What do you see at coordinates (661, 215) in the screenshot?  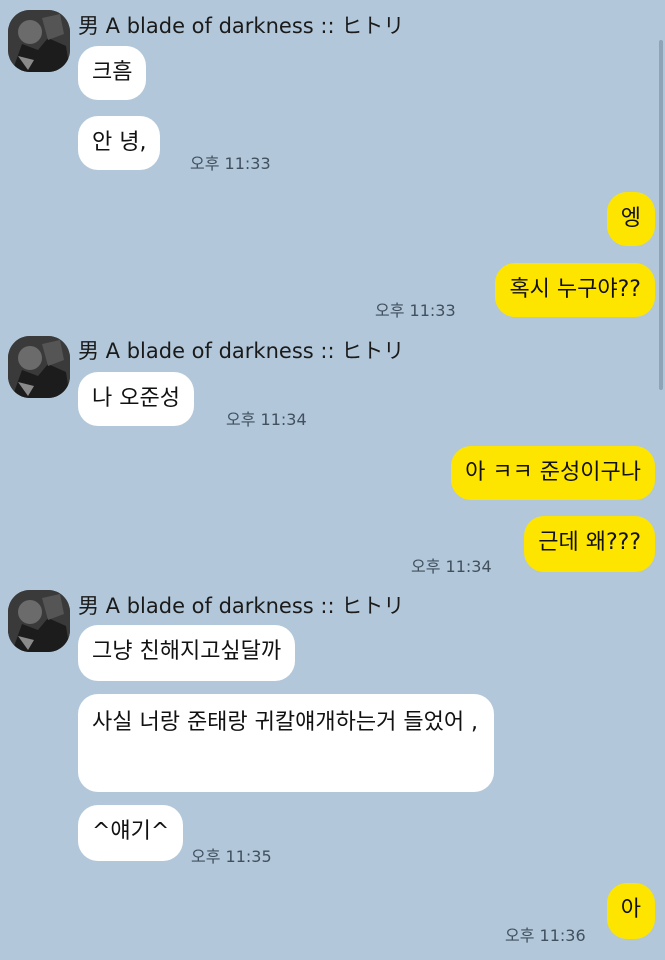 I see `scrollbar` at bounding box center [661, 215].